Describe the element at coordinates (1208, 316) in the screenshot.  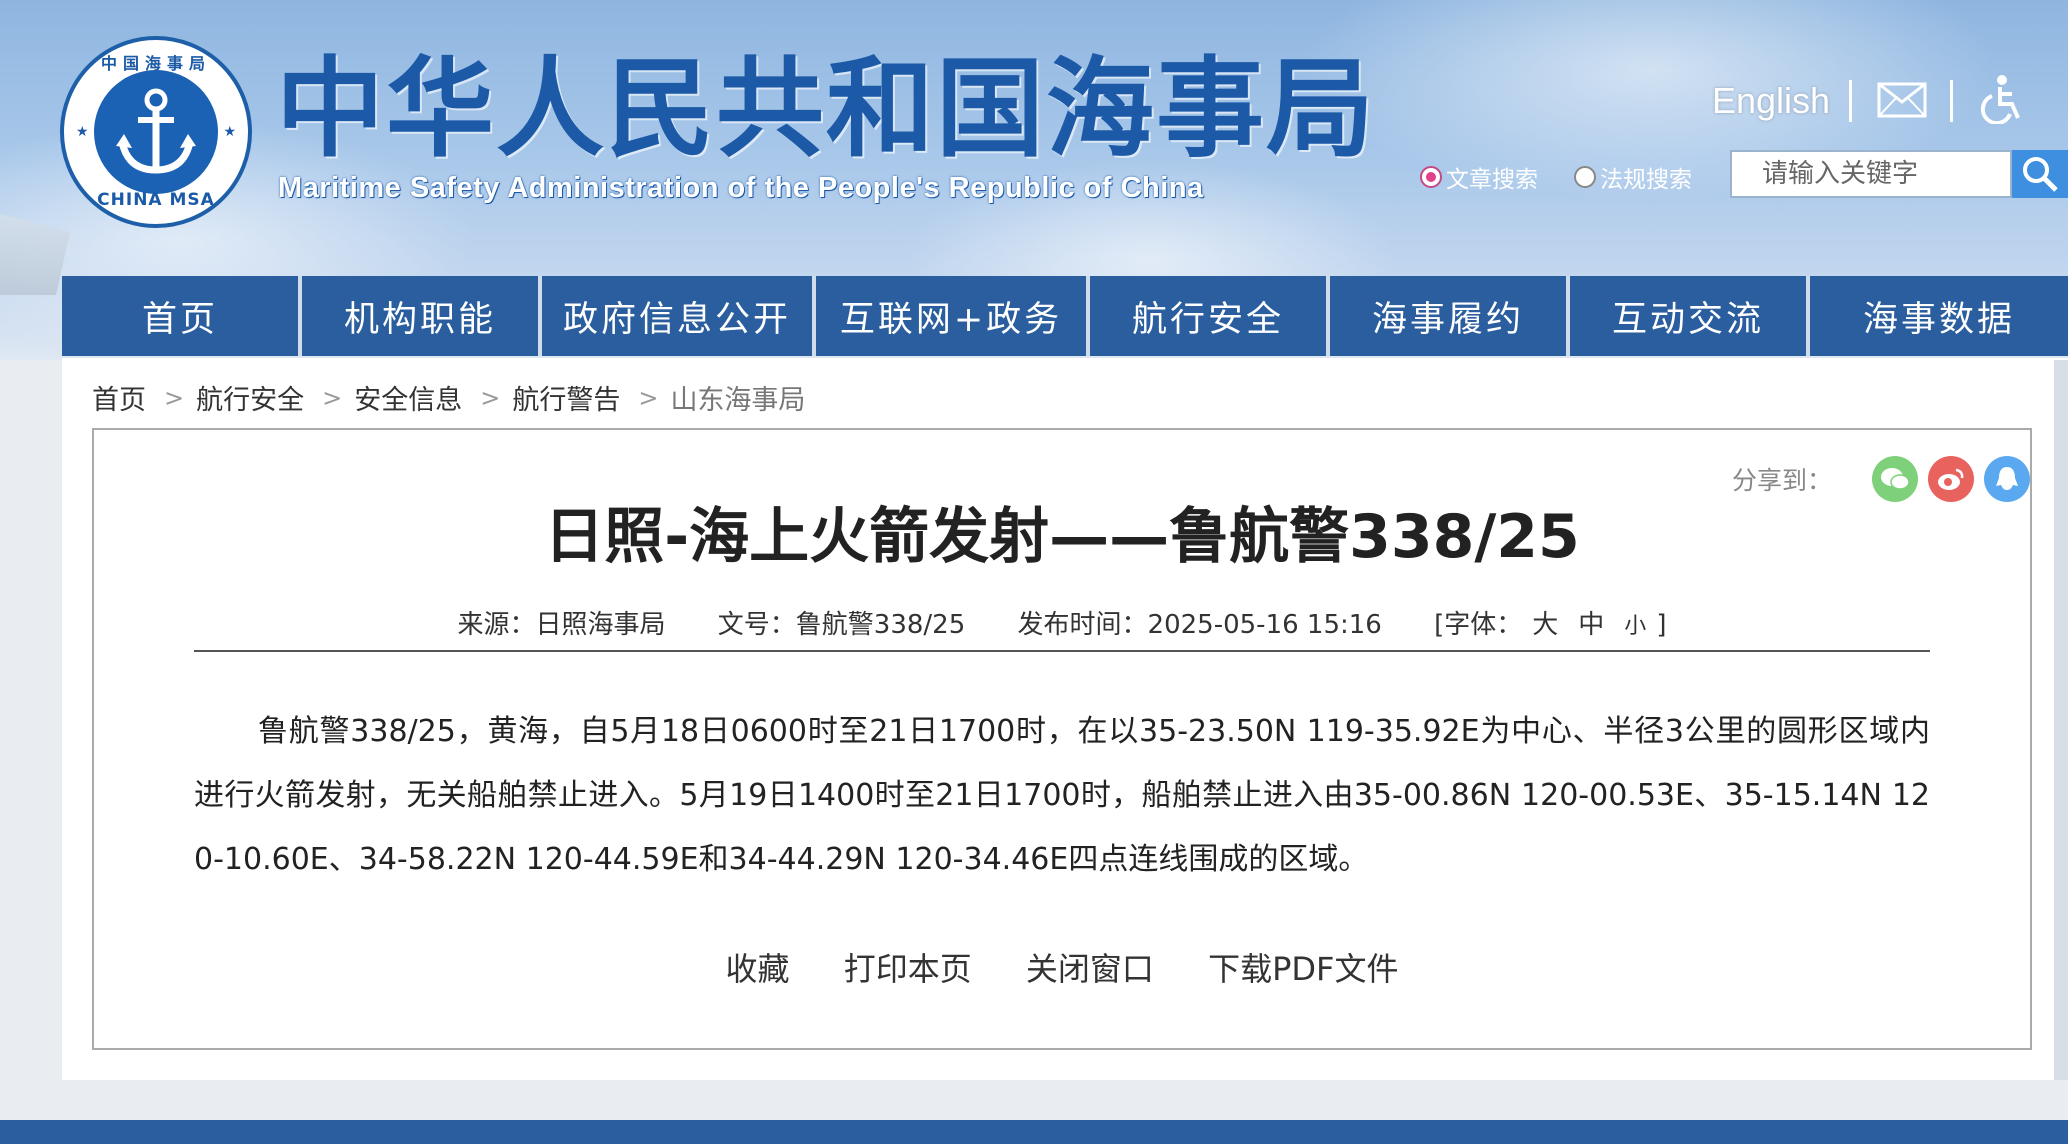
I see `nav-item-navigation-safety: 航行安全` at that location.